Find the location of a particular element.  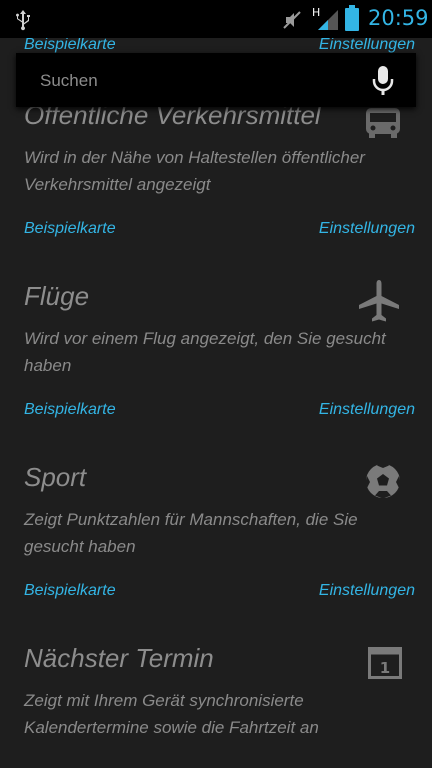

search-bar is located at coordinates (216, 81).